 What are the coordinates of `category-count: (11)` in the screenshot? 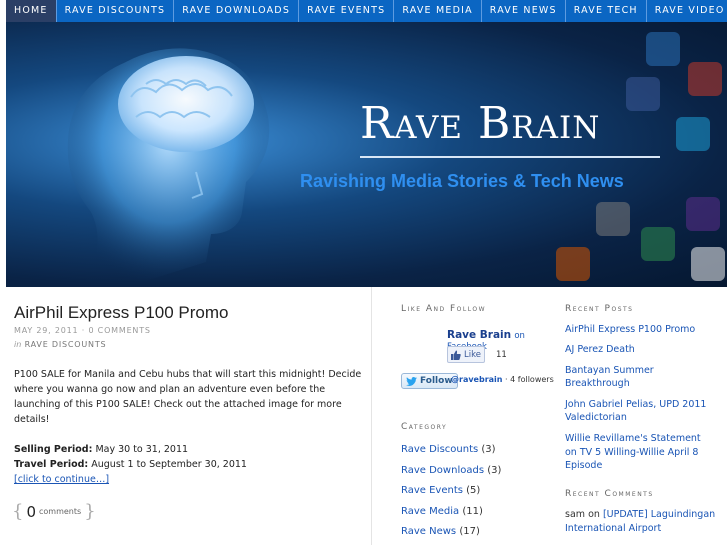 It's located at (472, 511).